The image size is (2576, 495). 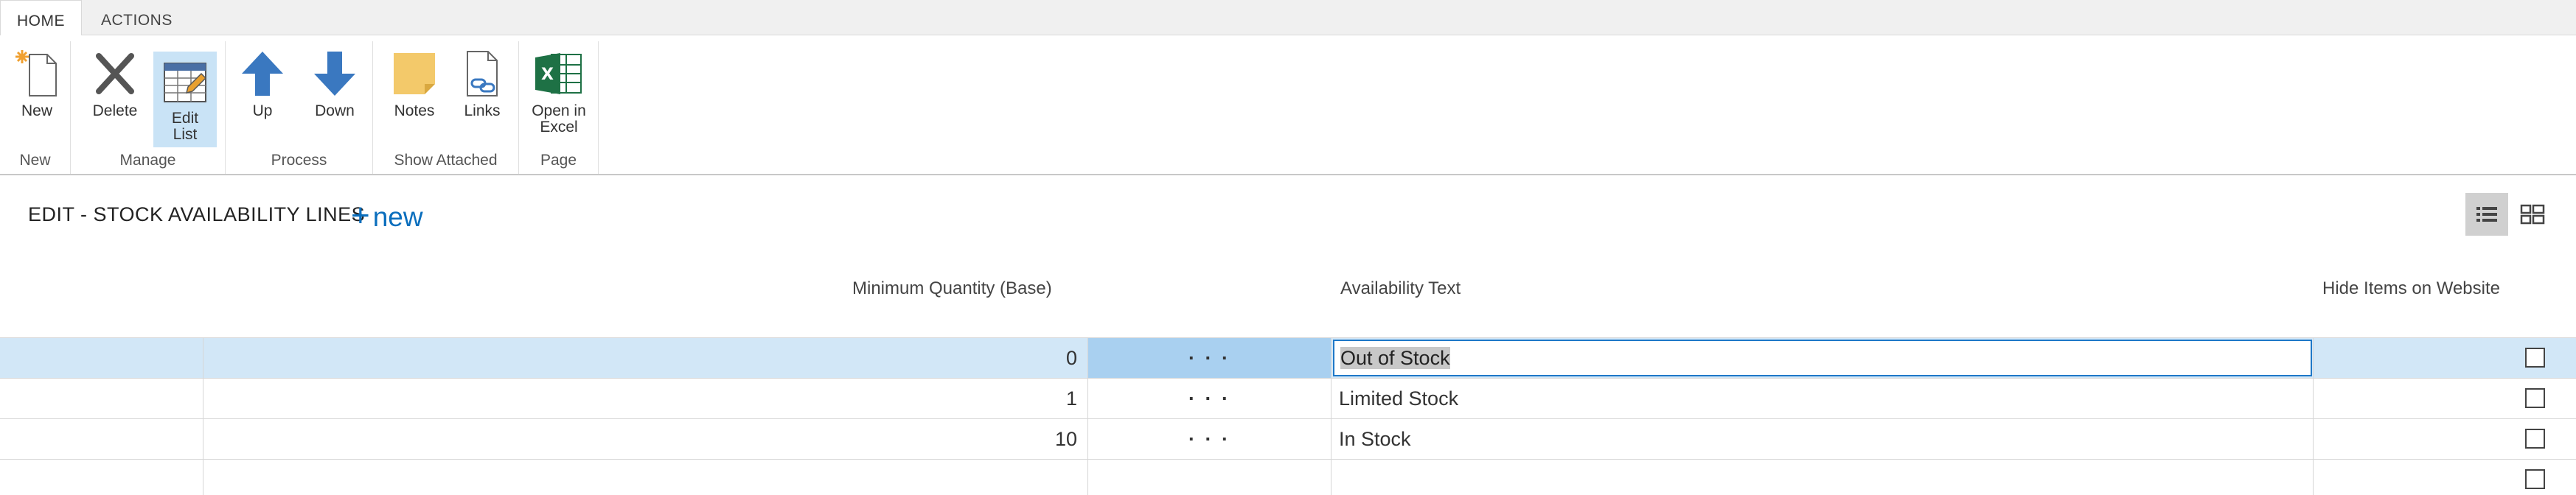 I want to click on table-row: 1 · · · Limited Stock, so click(x=1288, y=398).